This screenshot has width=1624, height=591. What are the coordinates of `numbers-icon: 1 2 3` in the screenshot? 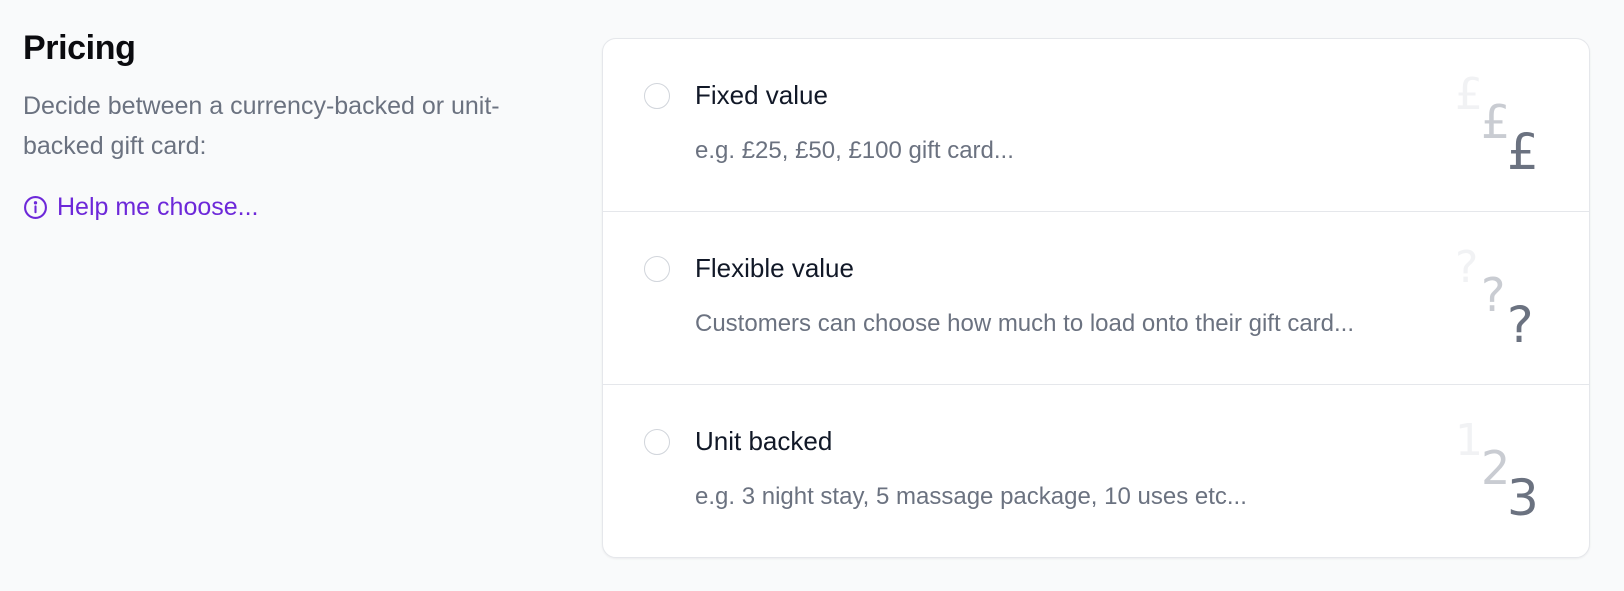 It's located at (1499, 472).